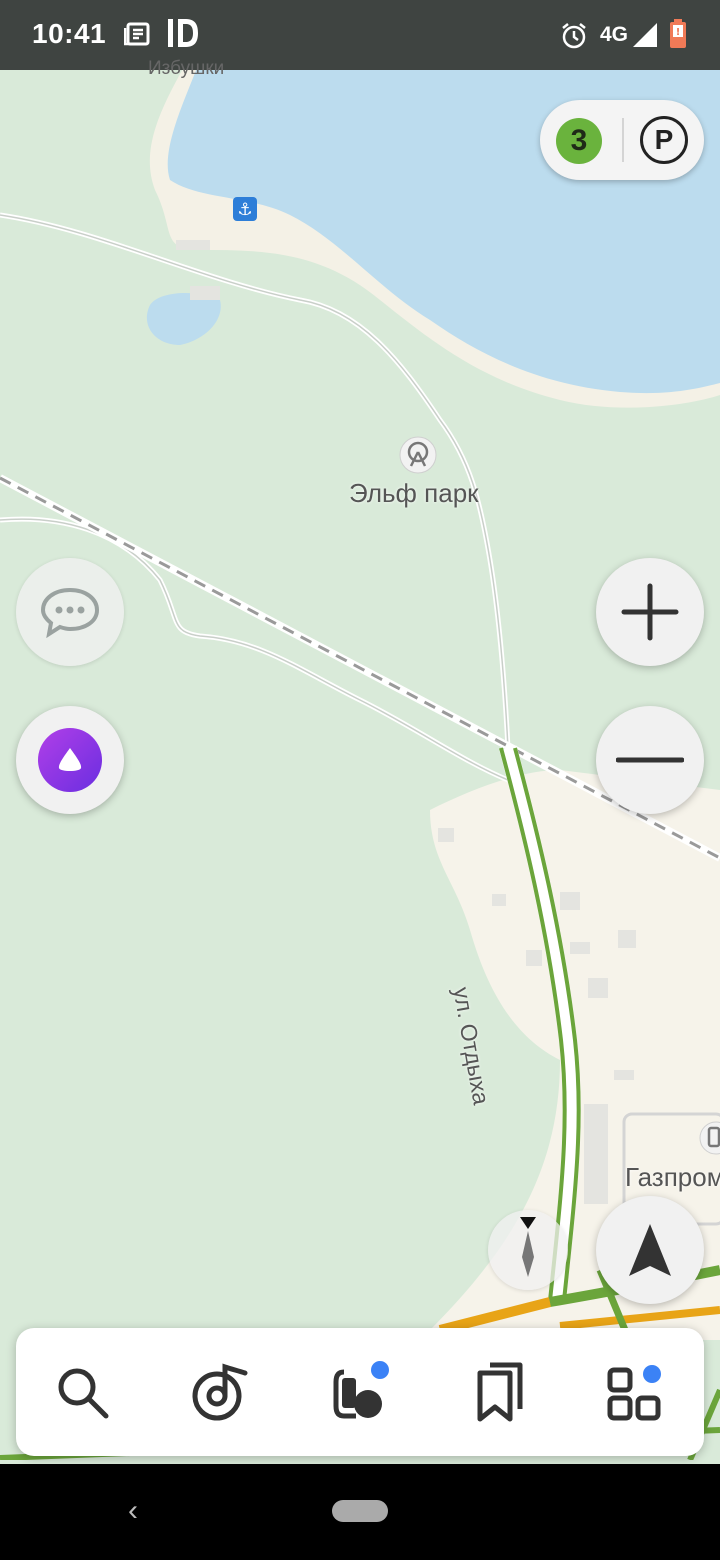  I want to click on plus-icon, so click(650, 612).